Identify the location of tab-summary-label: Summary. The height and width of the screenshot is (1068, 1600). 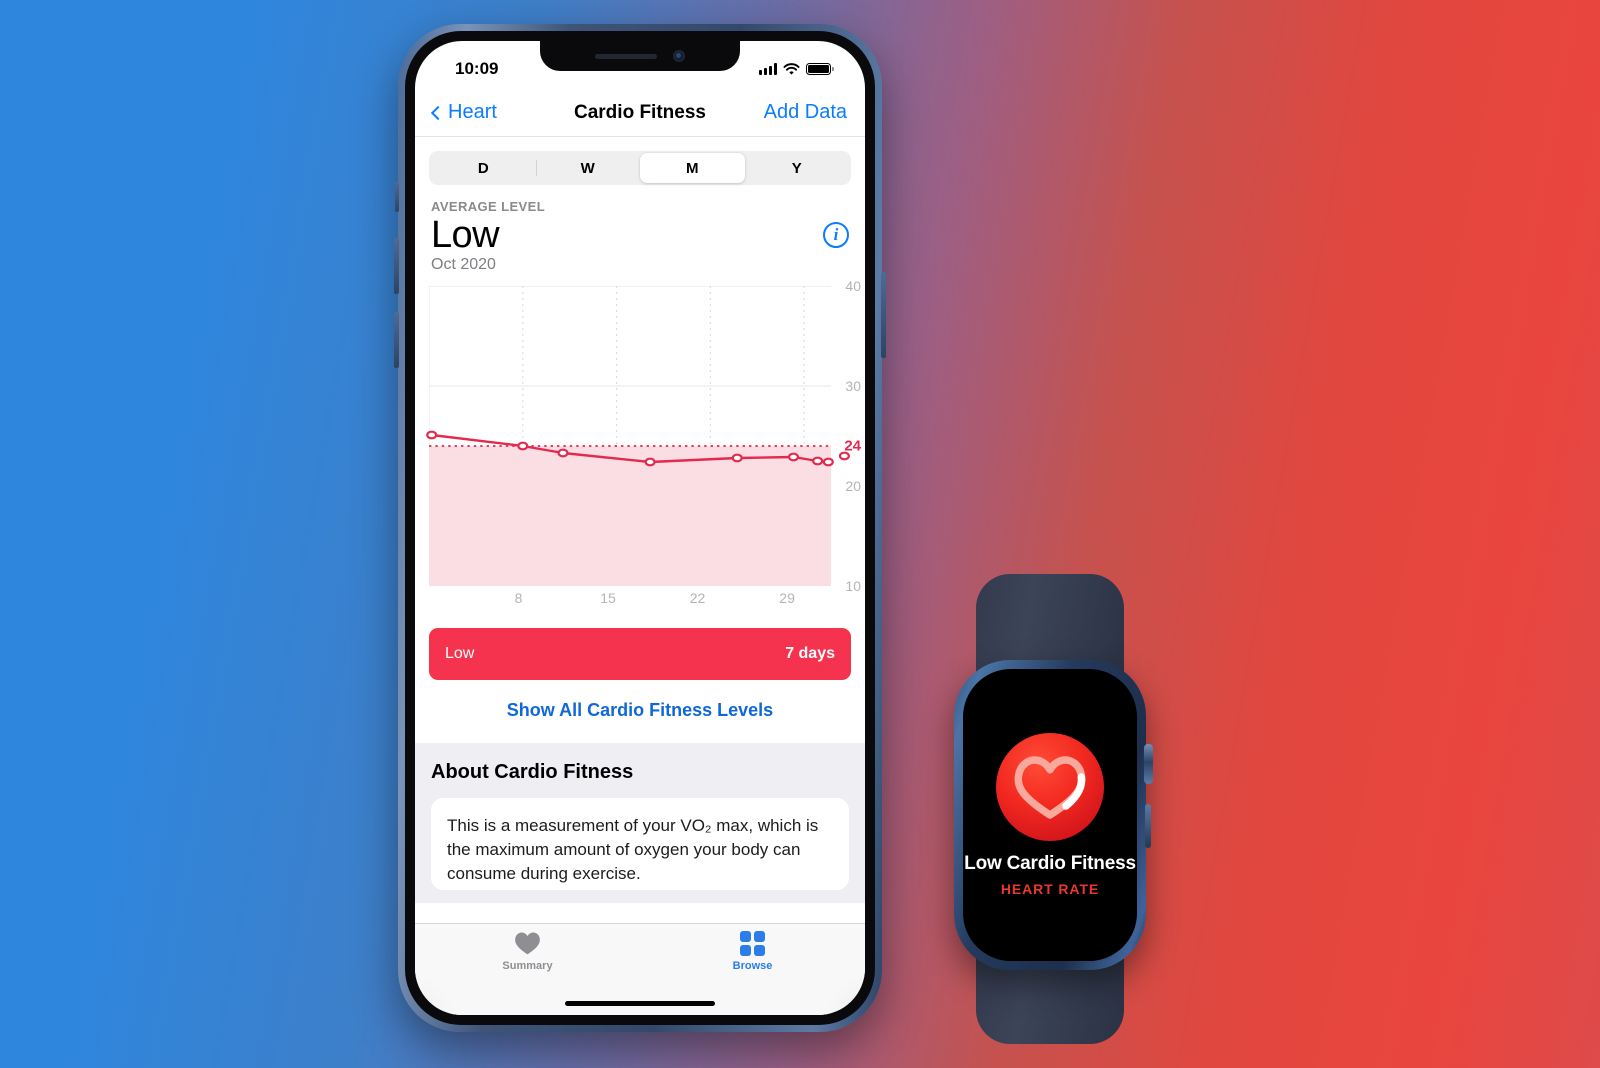
(527, 966).